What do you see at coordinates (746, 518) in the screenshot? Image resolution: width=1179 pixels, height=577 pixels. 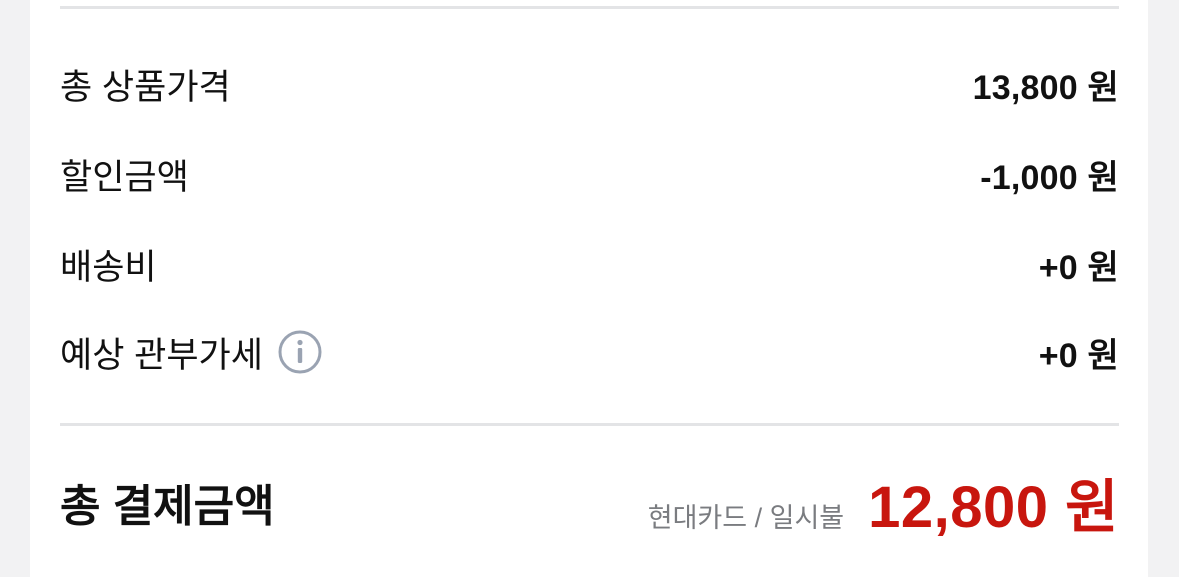 I see `payment-method-text: 현대카드 / 일시불` at bounding box center [746, 518].